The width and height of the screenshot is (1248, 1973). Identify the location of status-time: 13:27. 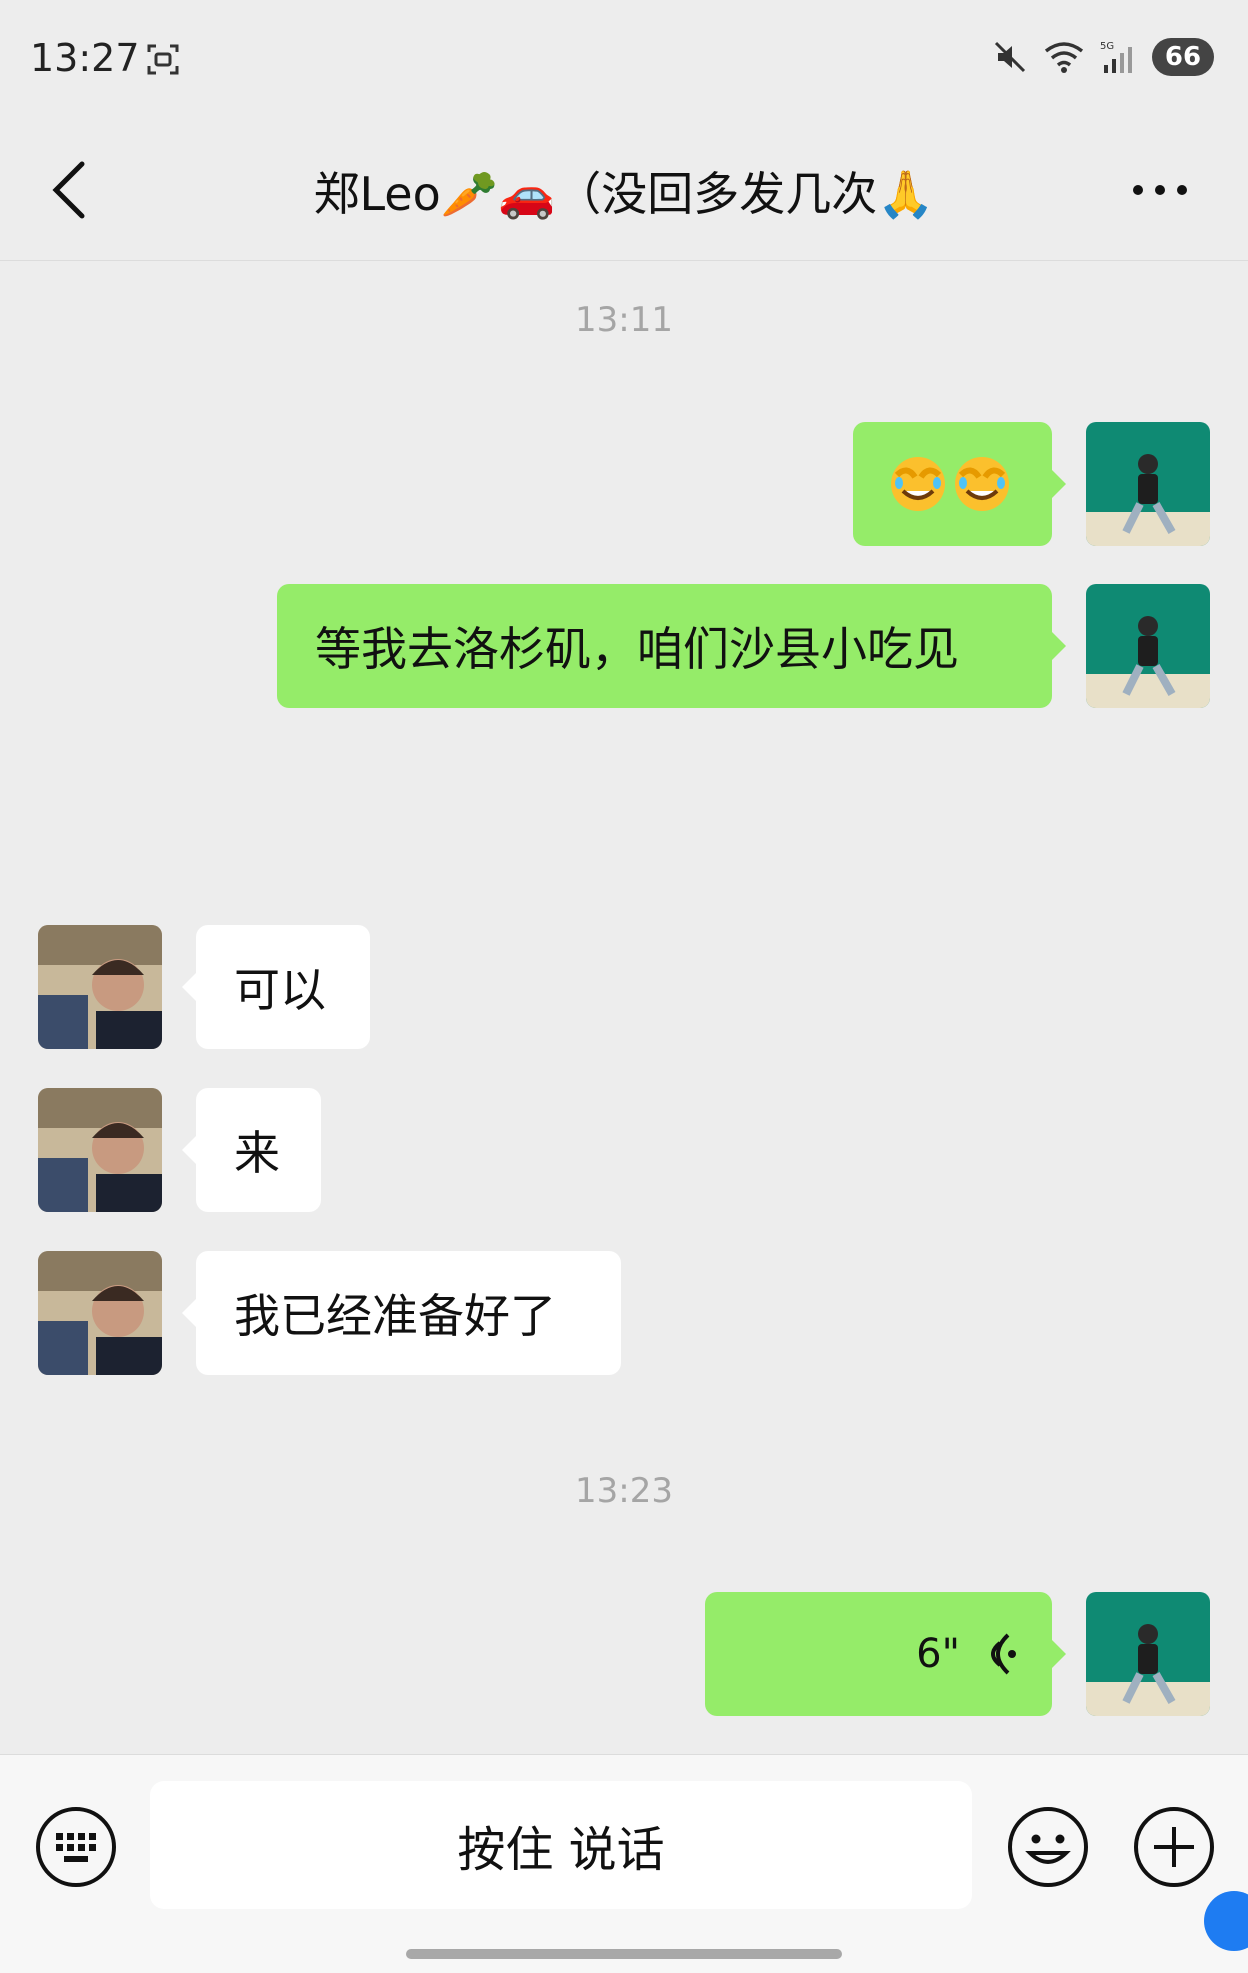
(85, 58).